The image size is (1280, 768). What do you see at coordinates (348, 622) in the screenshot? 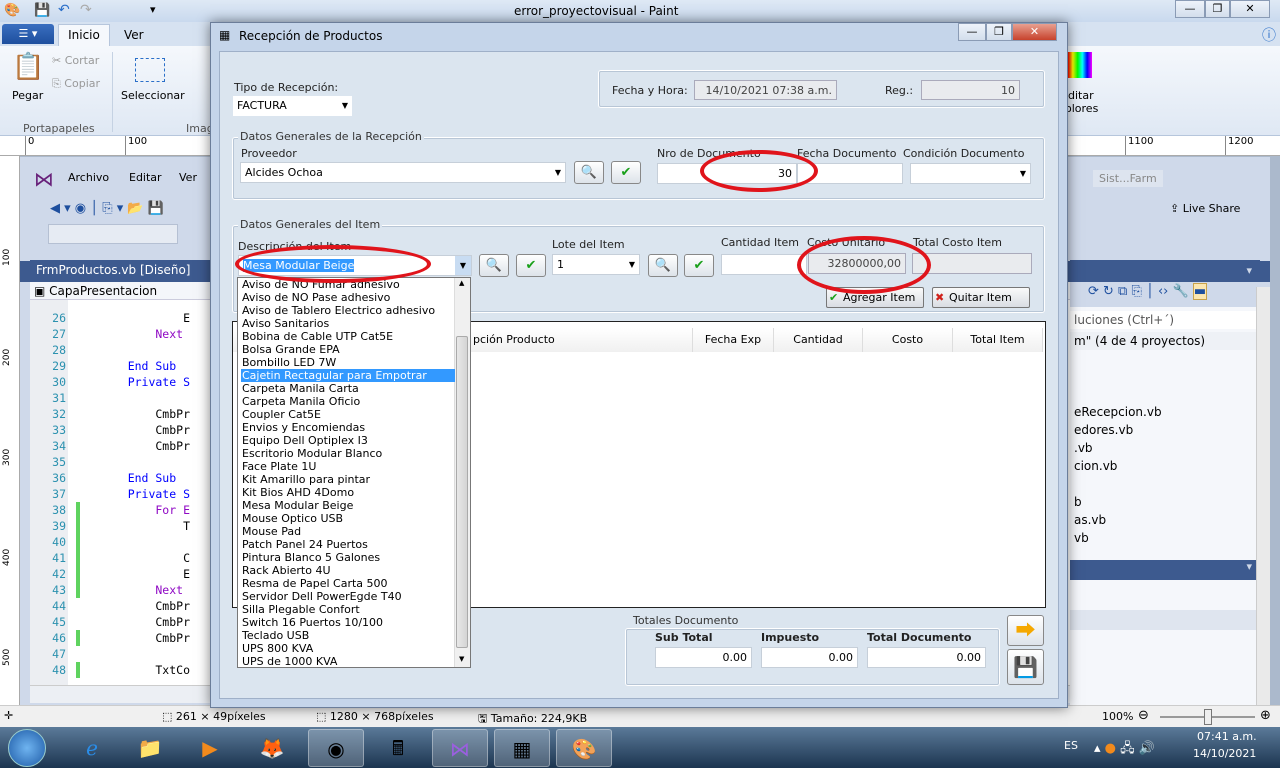
I see `dropdown-item: Switch 16 Puertos 10/100` at bounding box center [348, 622].